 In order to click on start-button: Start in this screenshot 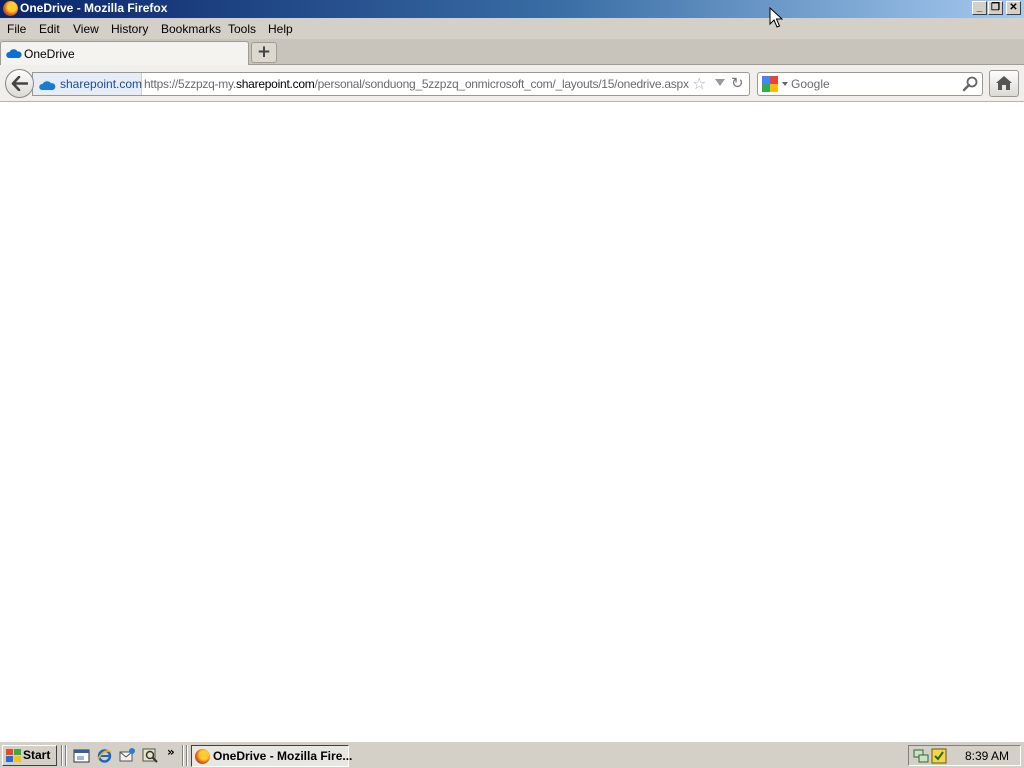, I will do `click(29, 755)`.